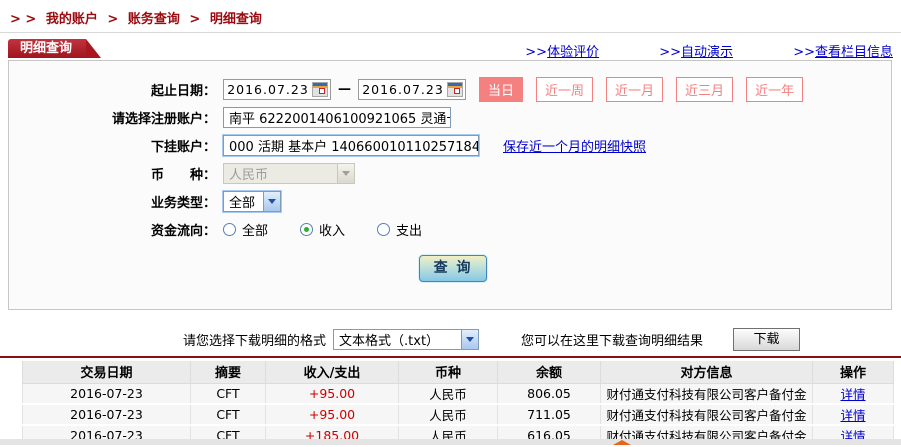 This screenshot has width=901, height=447. What do you see at coordinates (354, 147) in the screenshot?
I see `sub-account-value: 000 活期 基本户 1406600101102571848` at bounding box center [354, 147].